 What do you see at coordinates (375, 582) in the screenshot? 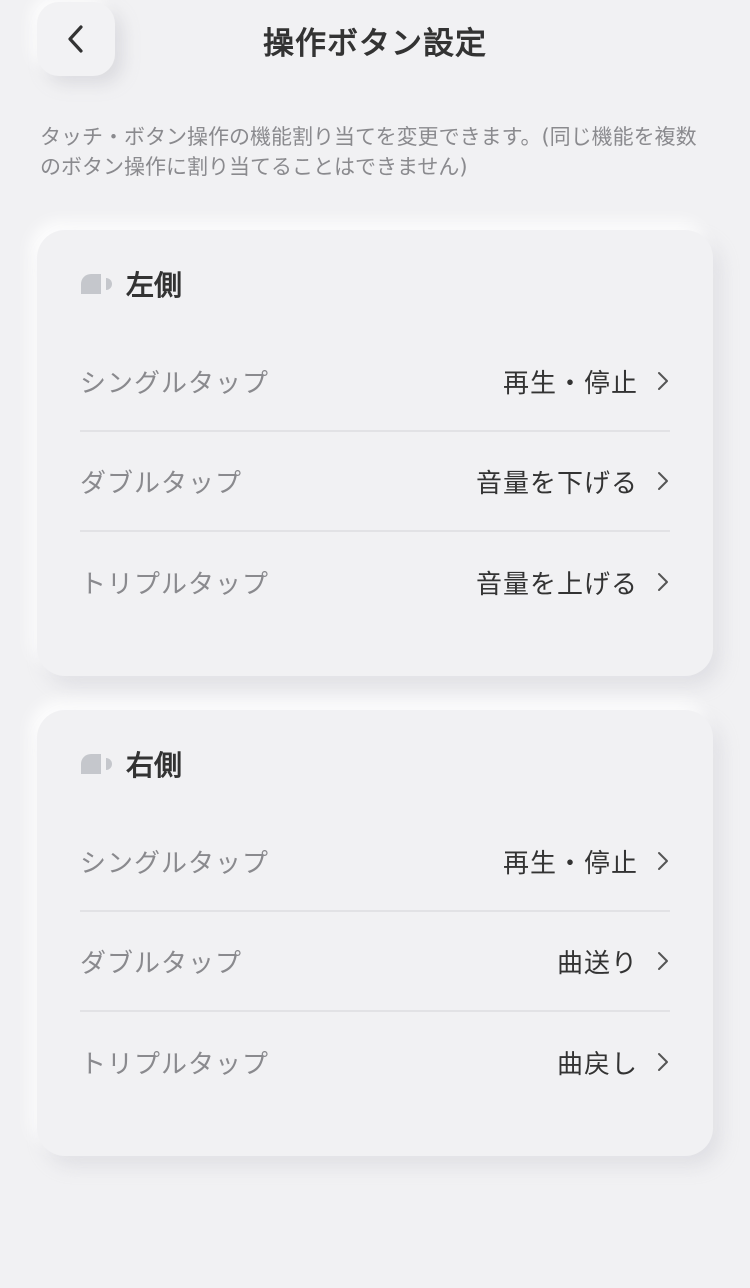
I see `left-triple-tap-row: トリプルタップ 音量を上げる` at bounding box center [375, 582].